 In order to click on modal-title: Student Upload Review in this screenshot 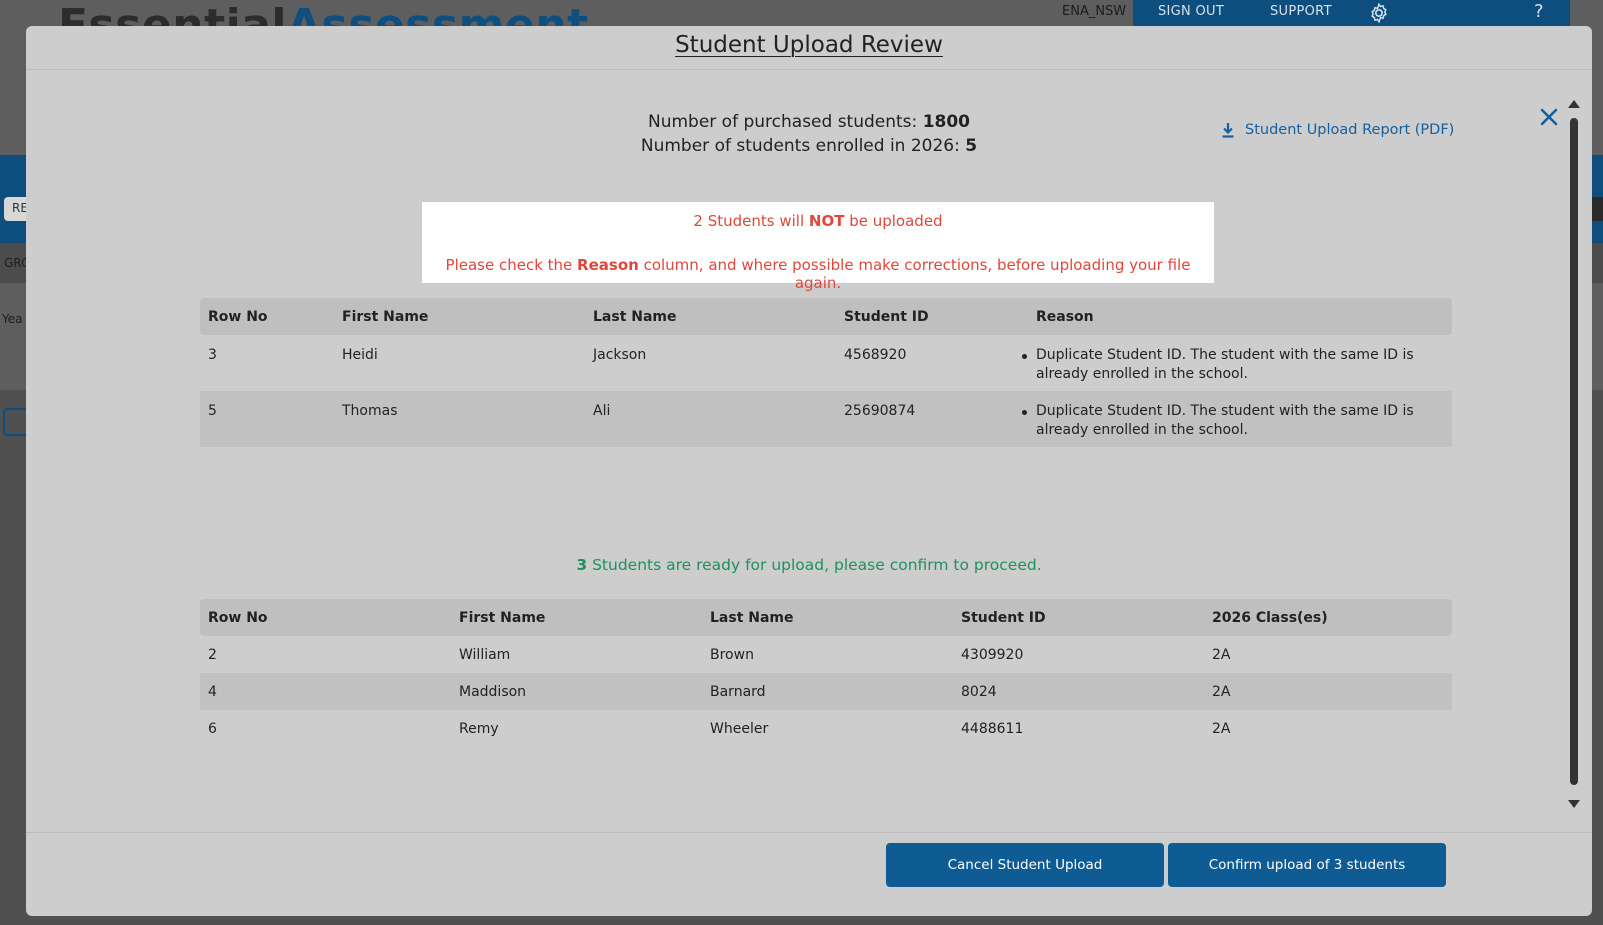, I will do `click(809, 45)`.